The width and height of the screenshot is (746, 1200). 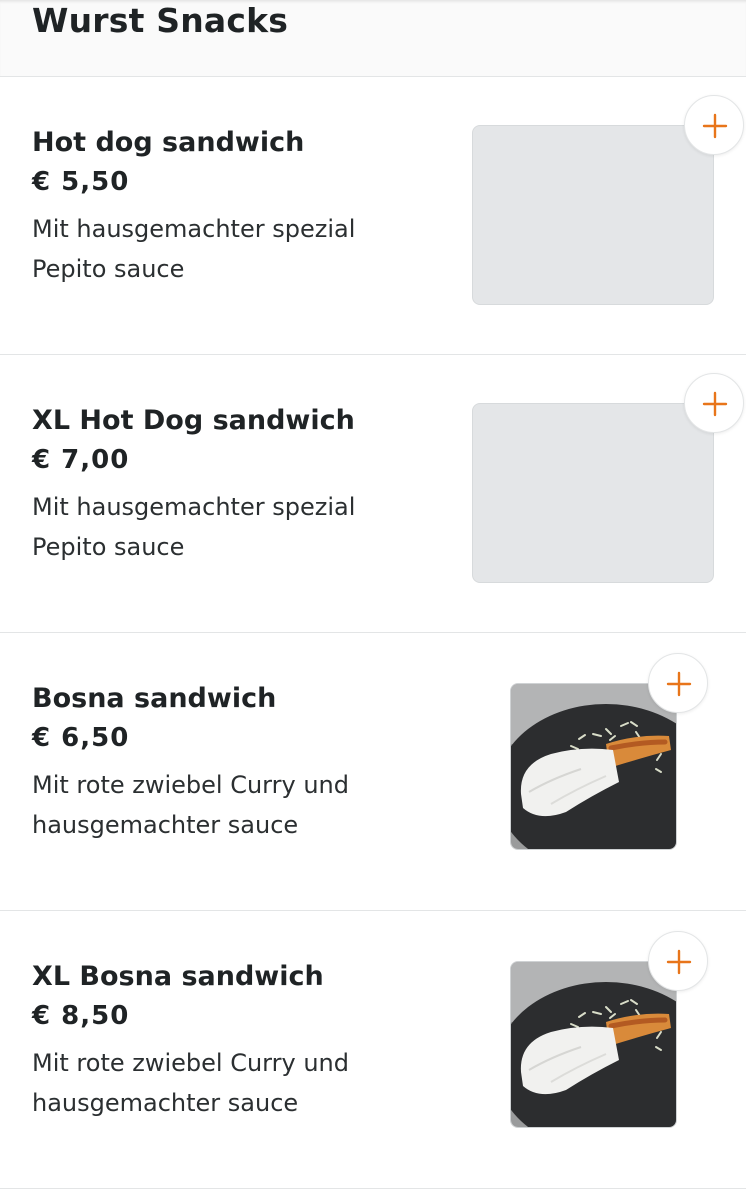 I want to click on item-price: € 5,50, so click(x=81, y=182).